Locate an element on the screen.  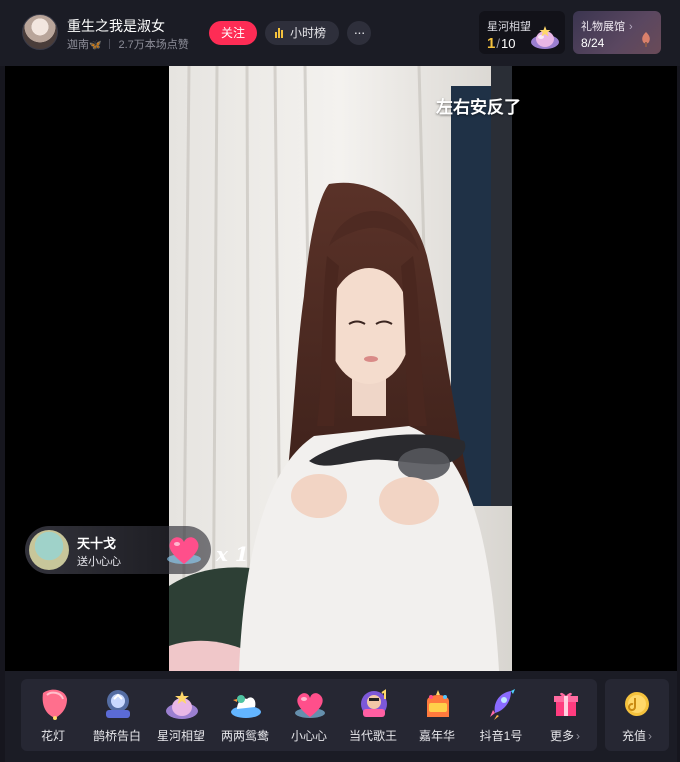
gift-notification: 天十戈 送小心心 is located at coordinates (118, 550).